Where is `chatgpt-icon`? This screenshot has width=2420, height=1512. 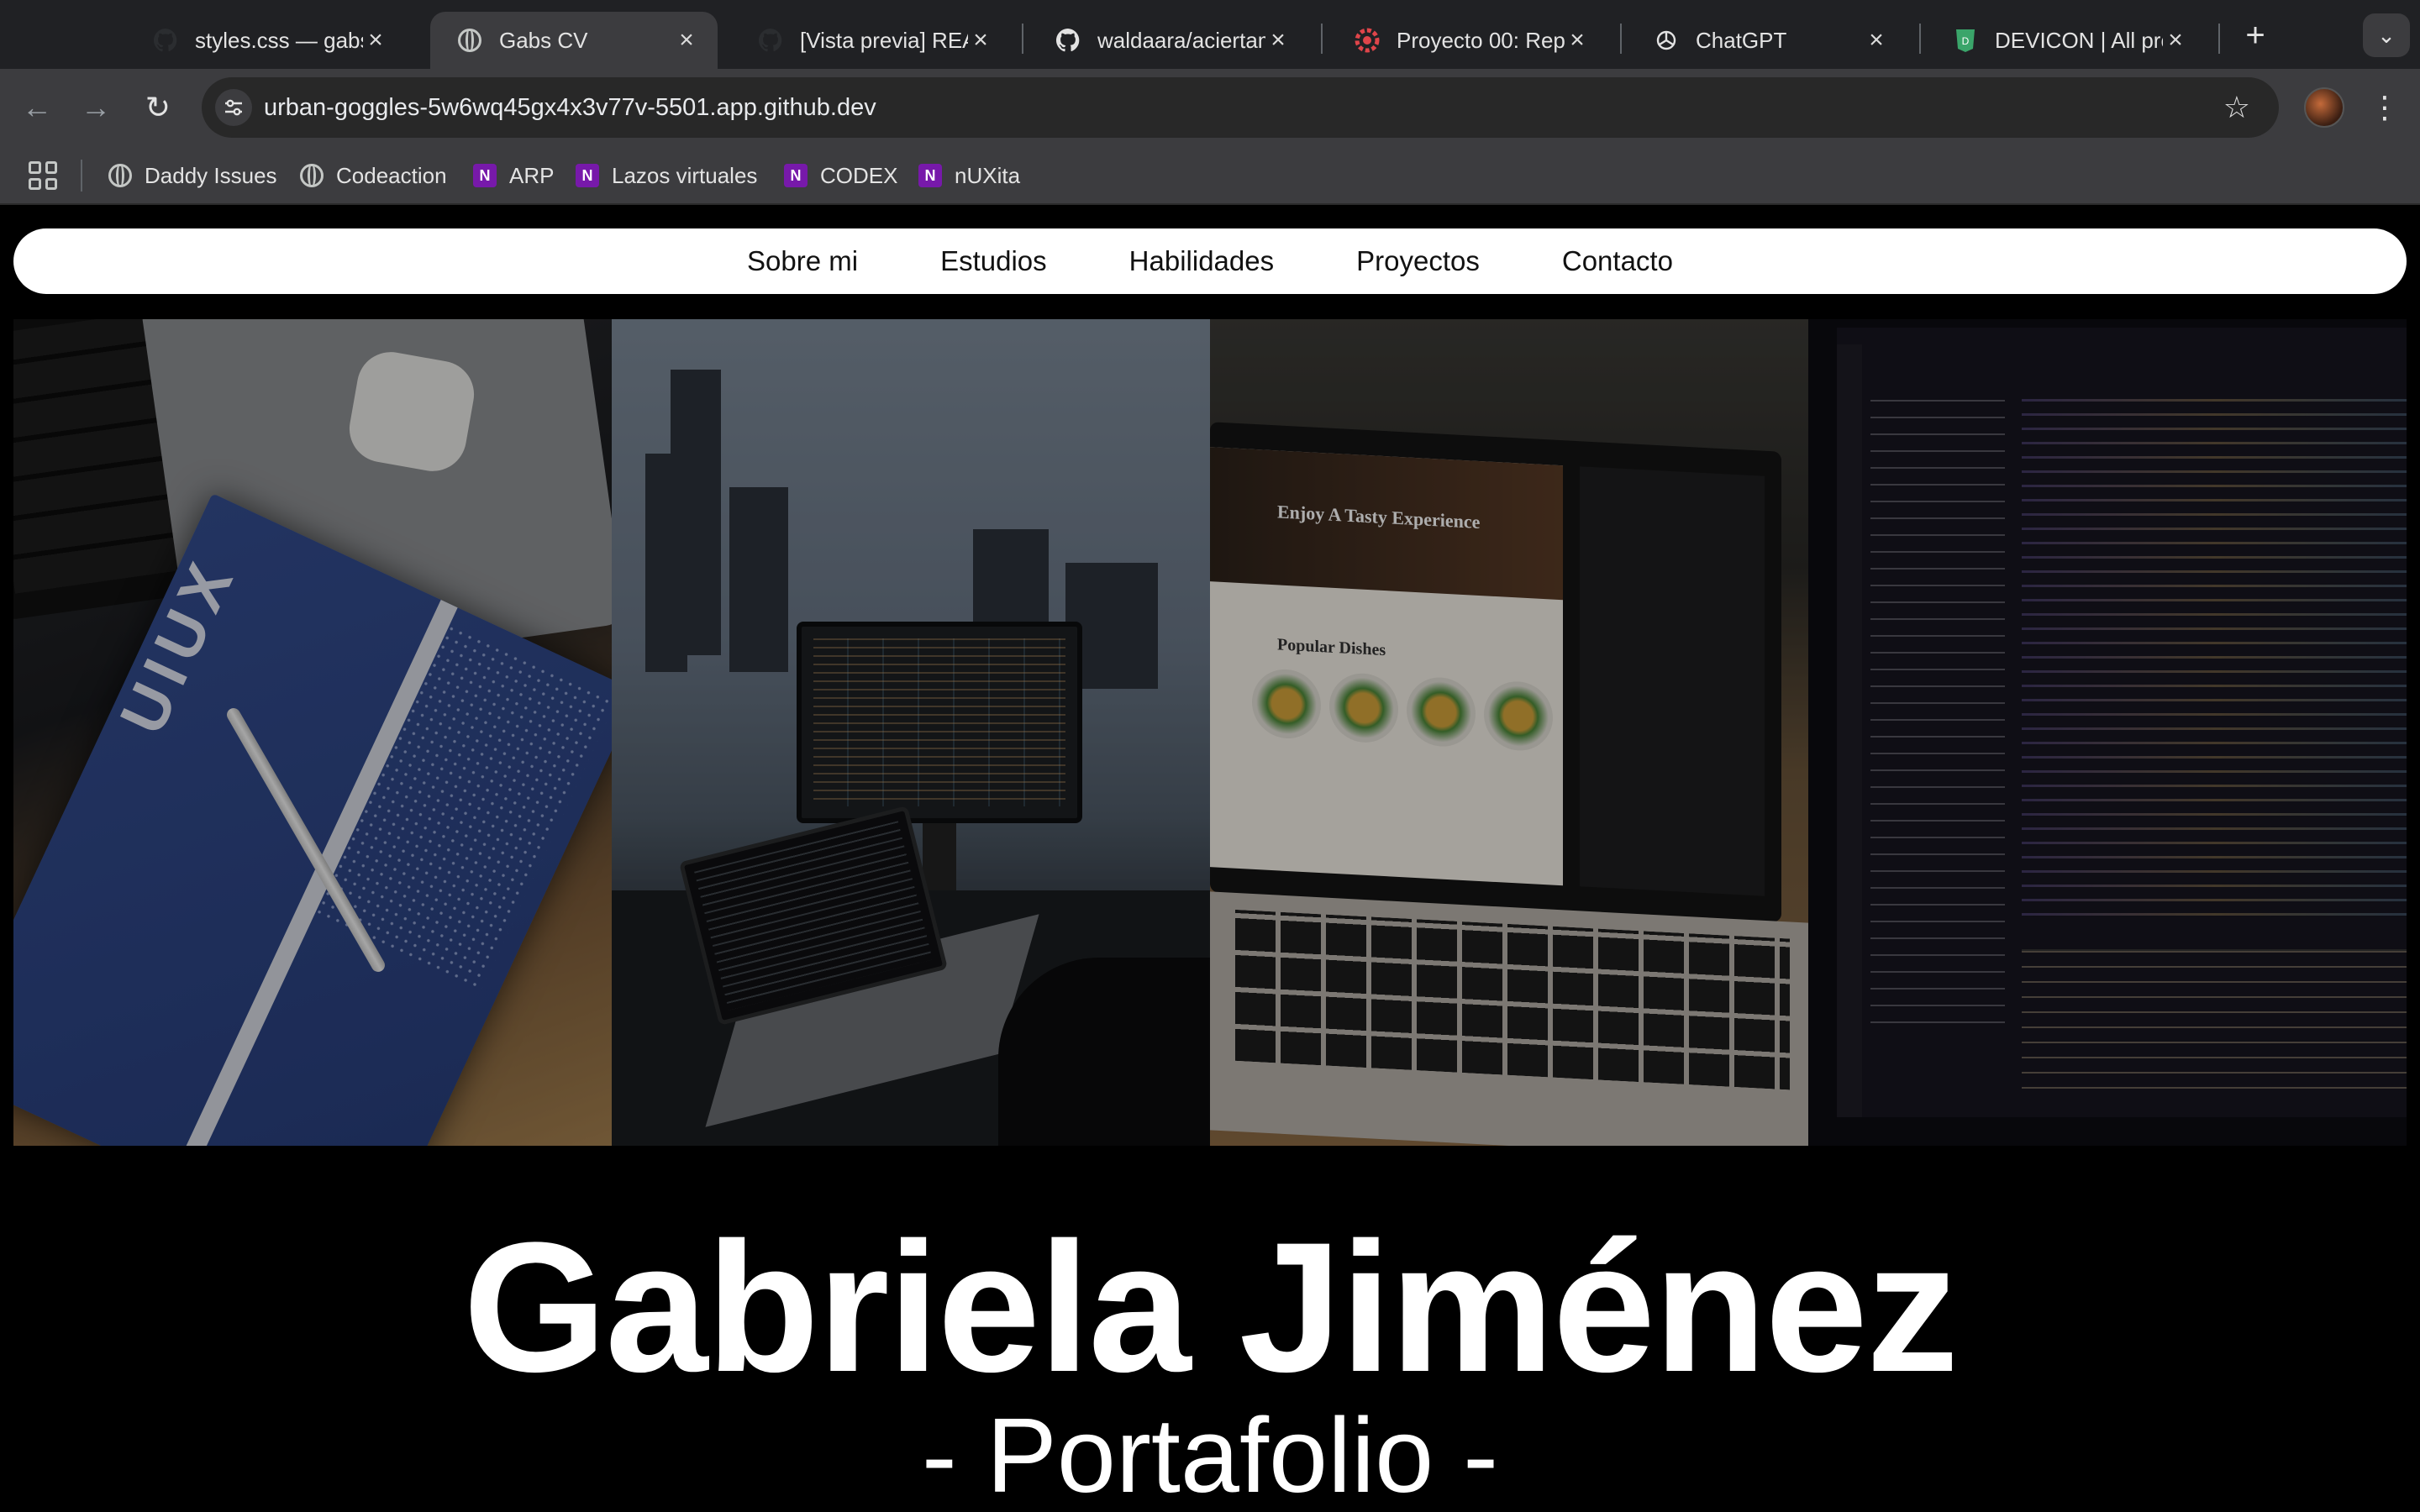
chatgpt-icon is located at coordinates (1666, 40).